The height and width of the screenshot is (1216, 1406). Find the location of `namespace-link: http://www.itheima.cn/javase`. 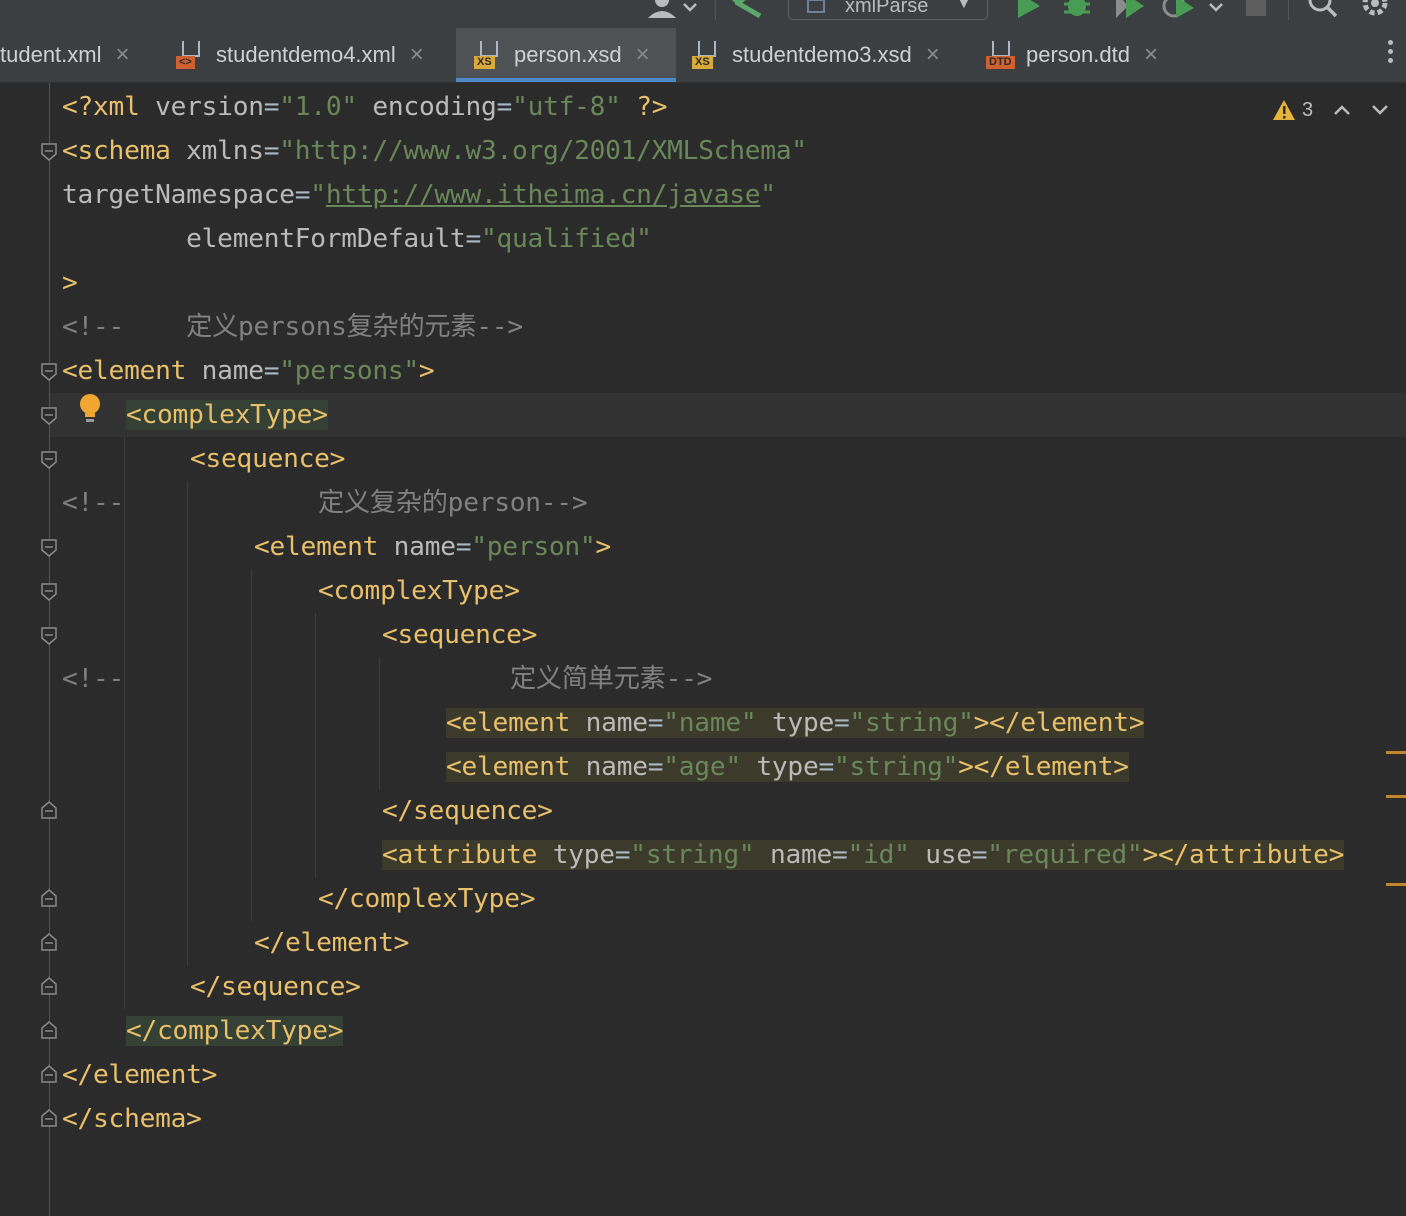

namespace-link: http://www.itheima.cn/javase is located at coordinates (543, 195).